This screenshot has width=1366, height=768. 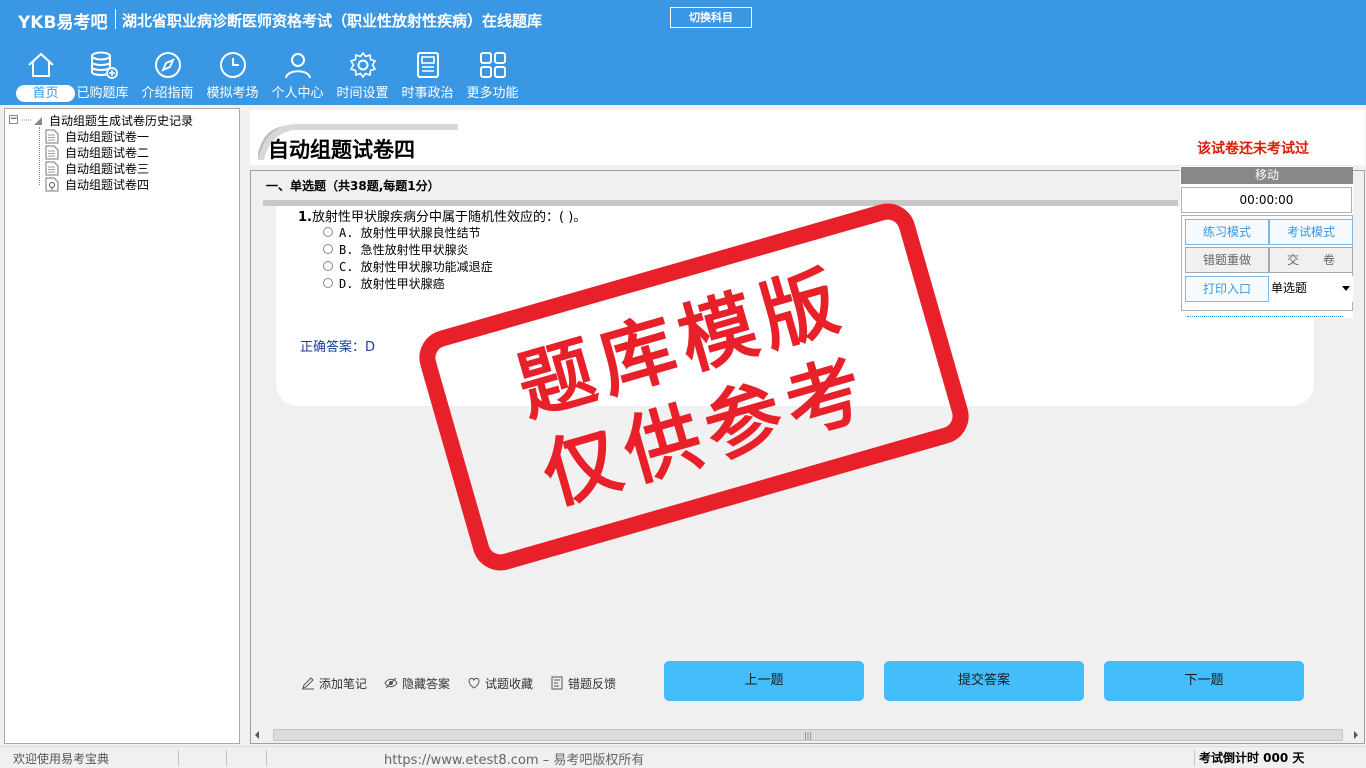 What do you see at coordinates (107, 137) in the screenshot?
I see `tree-item-label: 自动组题试卷一` at bounding box center [107, 137].